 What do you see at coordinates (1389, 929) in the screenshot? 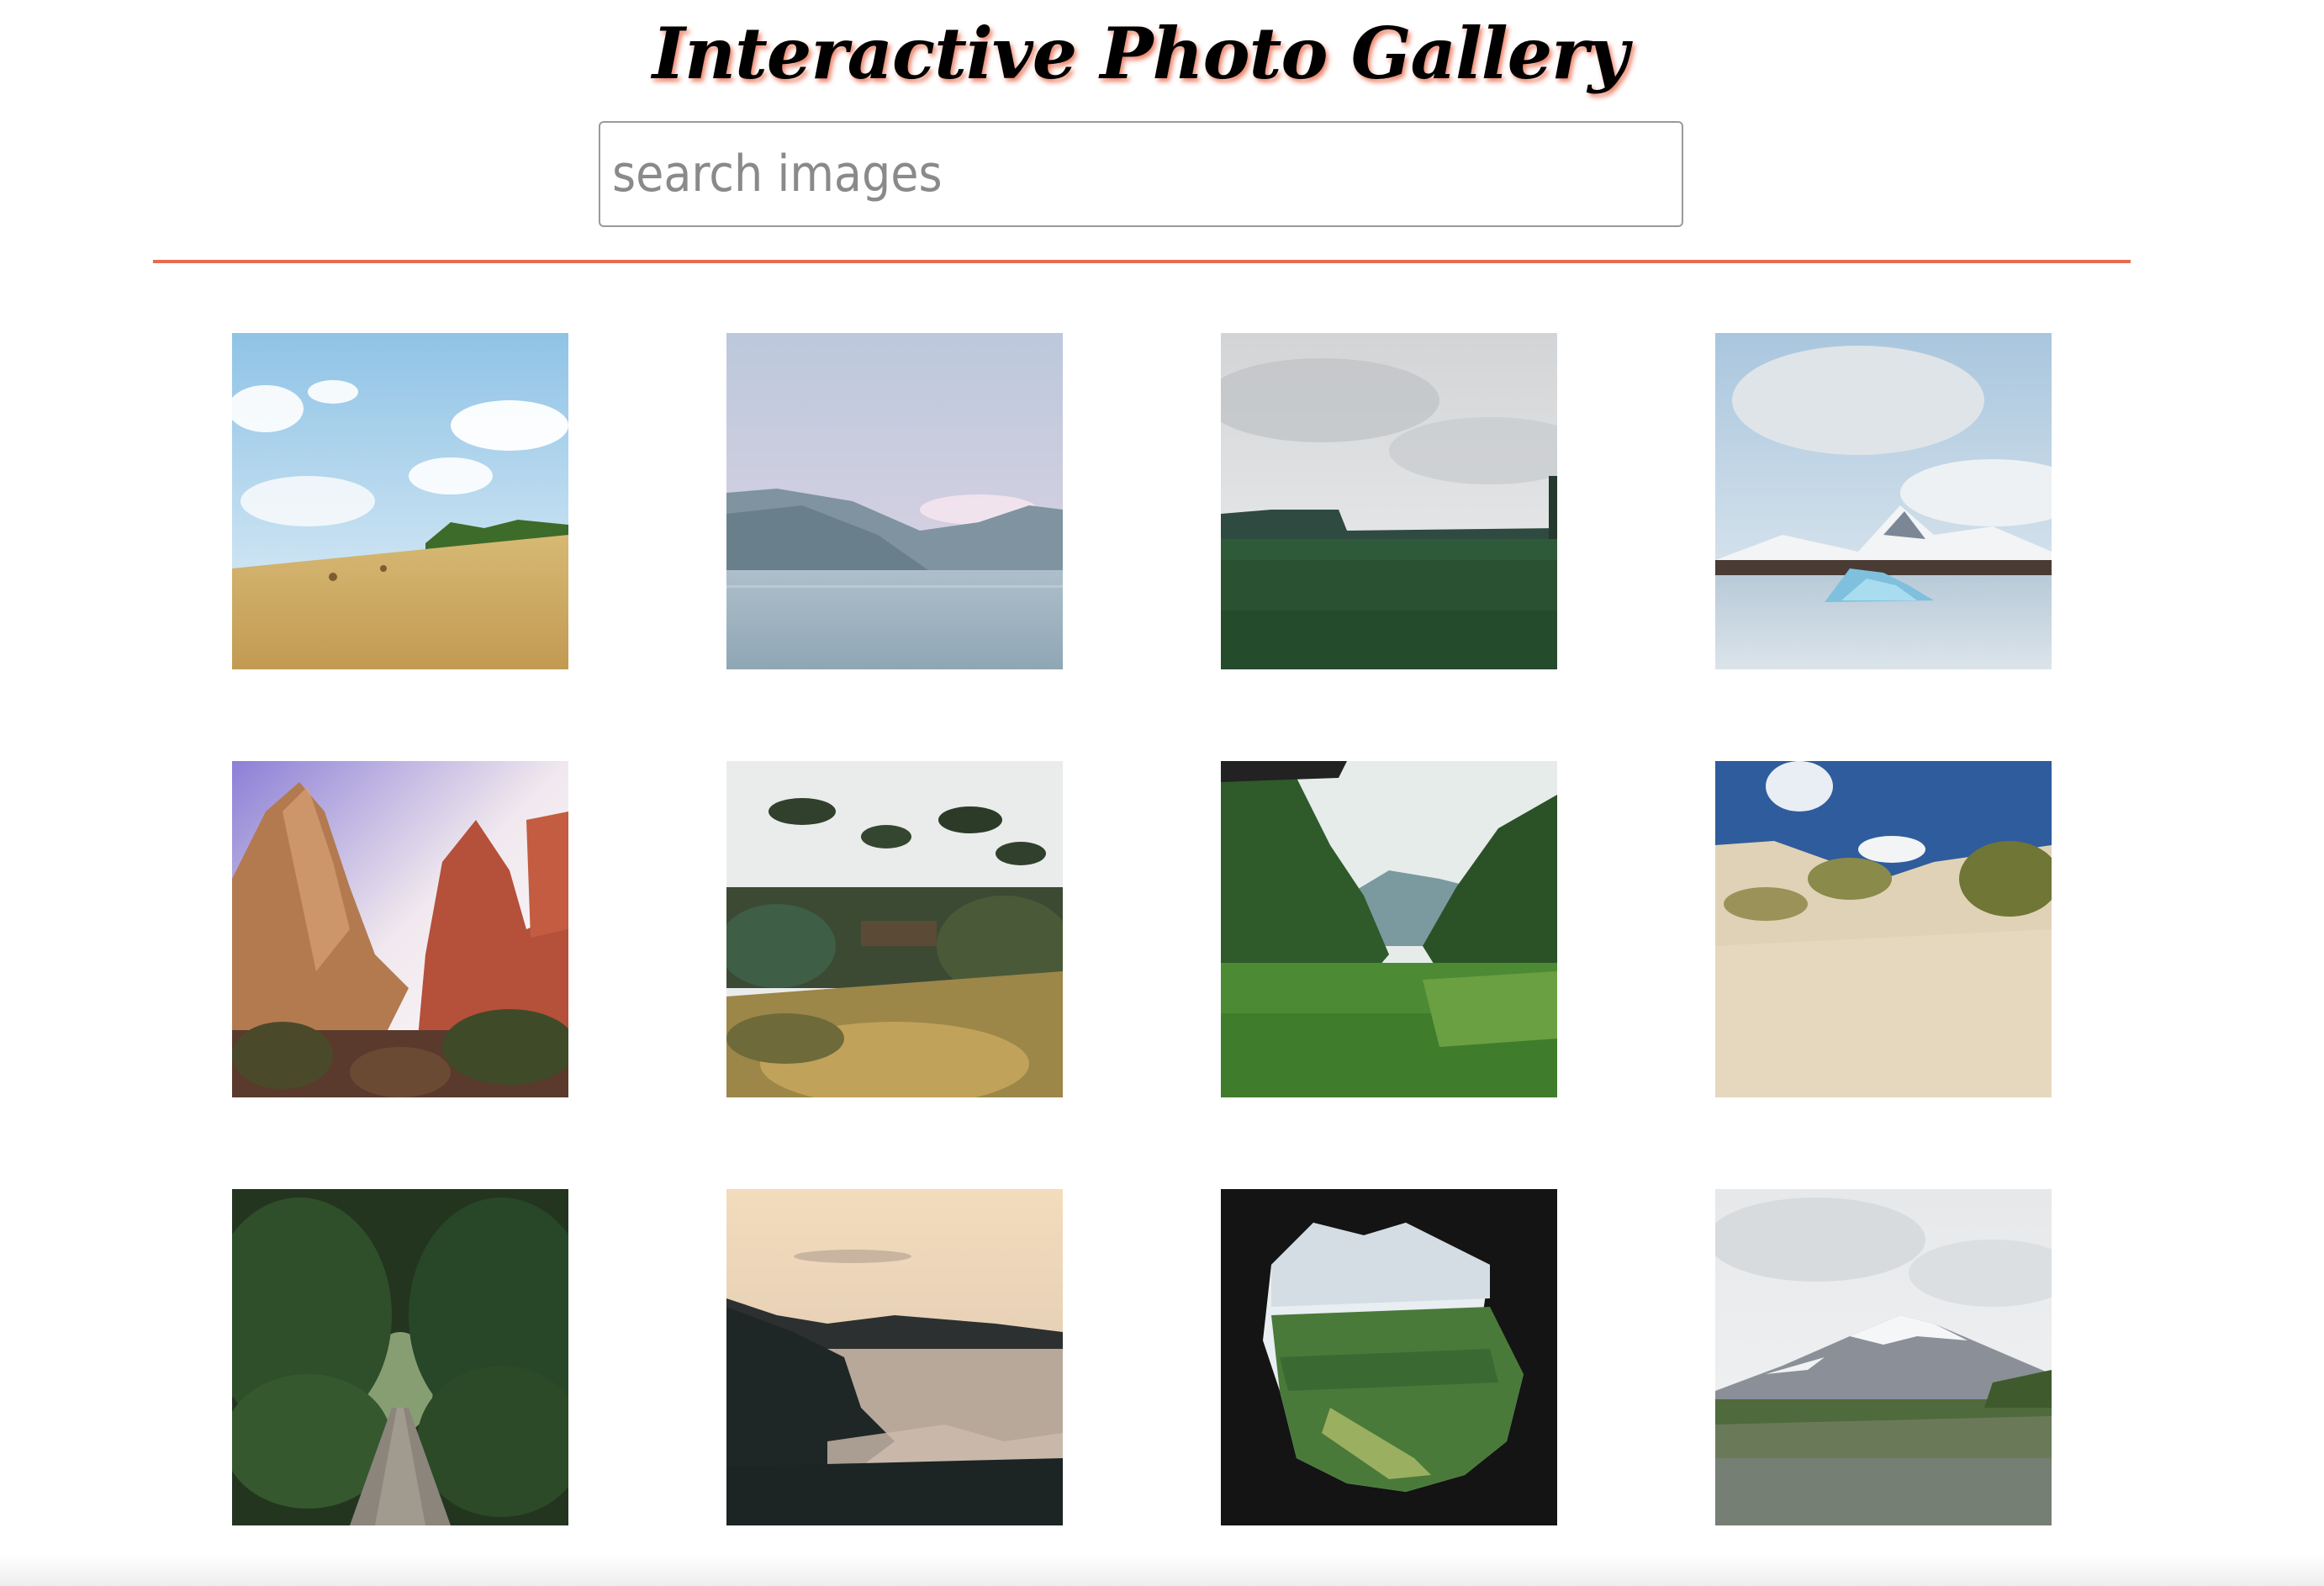
I see `gallery-image-jungle-valley` at bounding box center [1389, 929].